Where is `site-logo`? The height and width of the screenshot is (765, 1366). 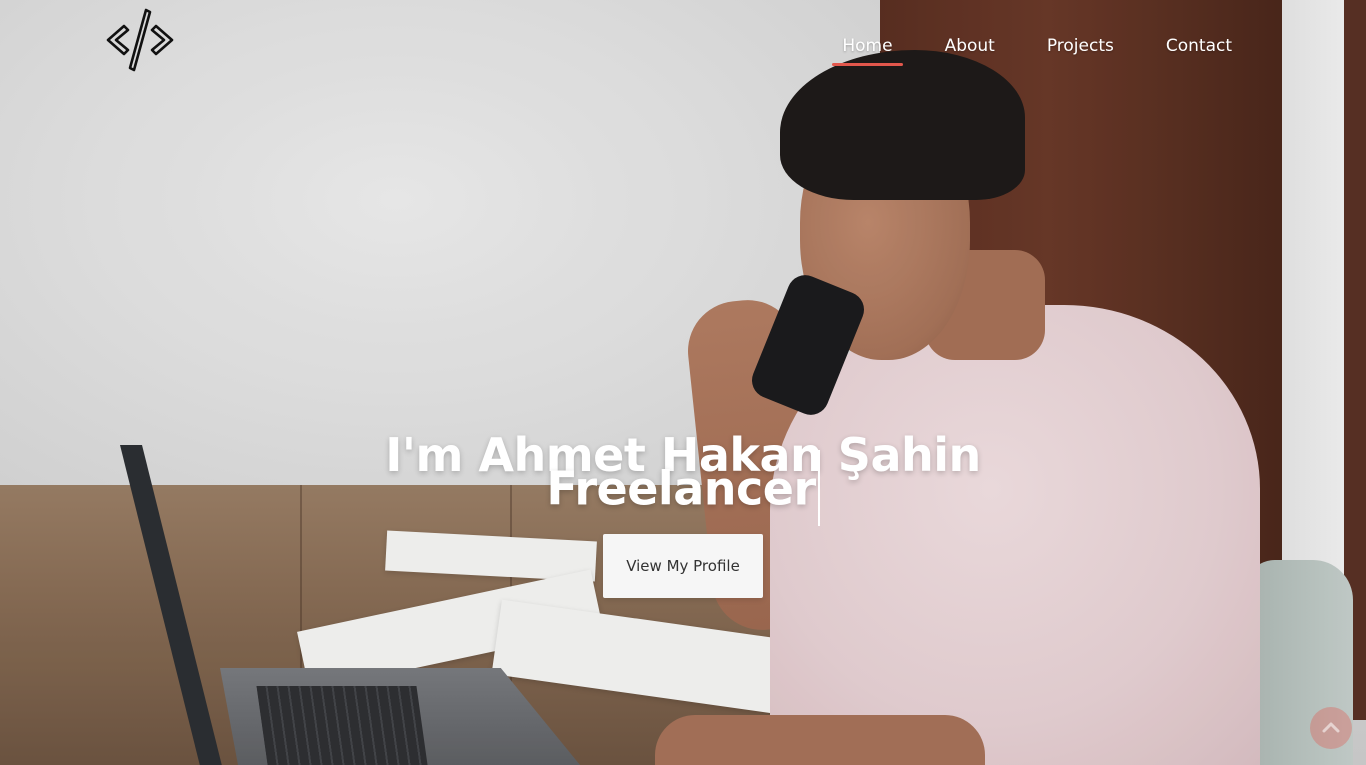
site-logo is located at coordinates (140, 40).